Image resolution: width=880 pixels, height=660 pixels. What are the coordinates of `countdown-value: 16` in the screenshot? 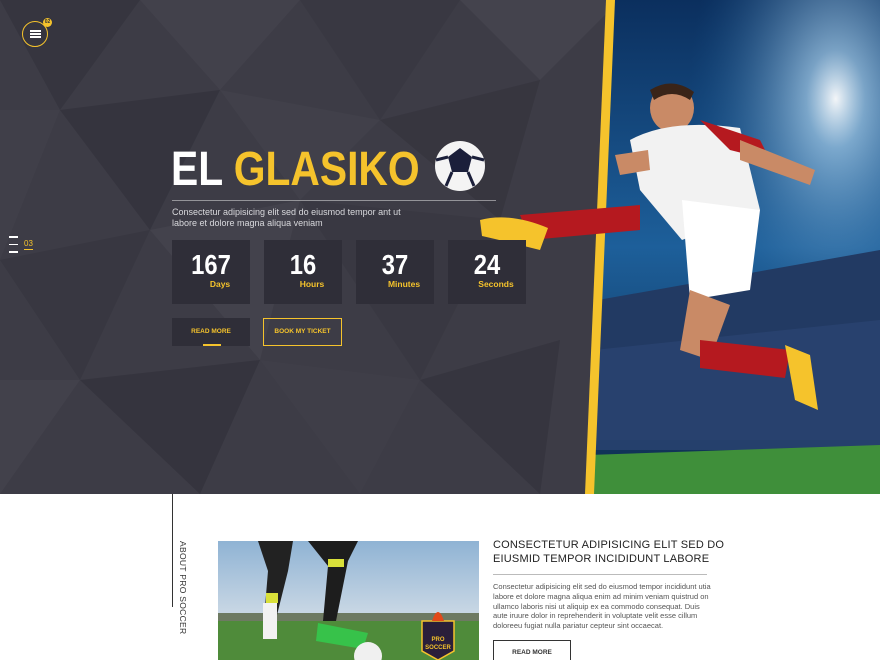 It's located at (303, 264).